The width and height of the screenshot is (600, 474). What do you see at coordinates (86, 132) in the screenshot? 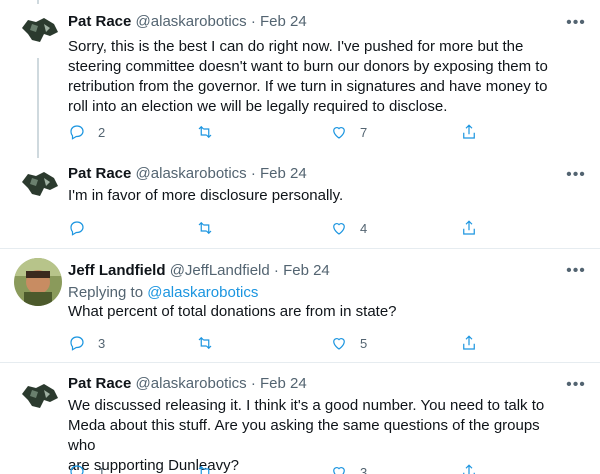
I see `reply-button: 2` at bounding box center [86, 132].